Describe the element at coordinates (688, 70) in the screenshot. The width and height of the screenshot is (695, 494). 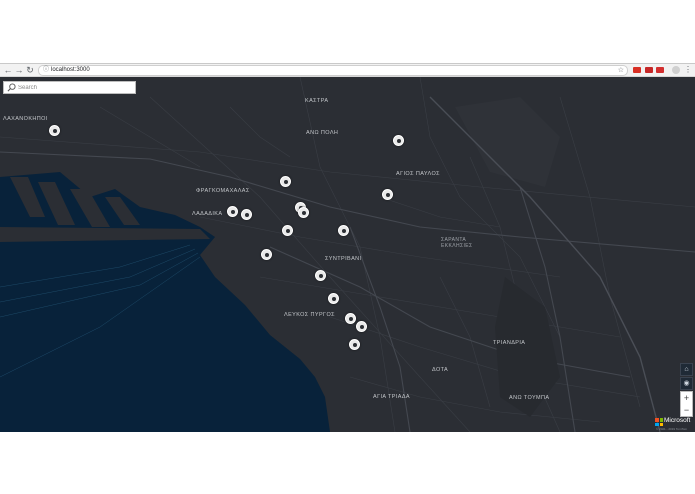
I see `browser-menu-button: ⋮` at that location.